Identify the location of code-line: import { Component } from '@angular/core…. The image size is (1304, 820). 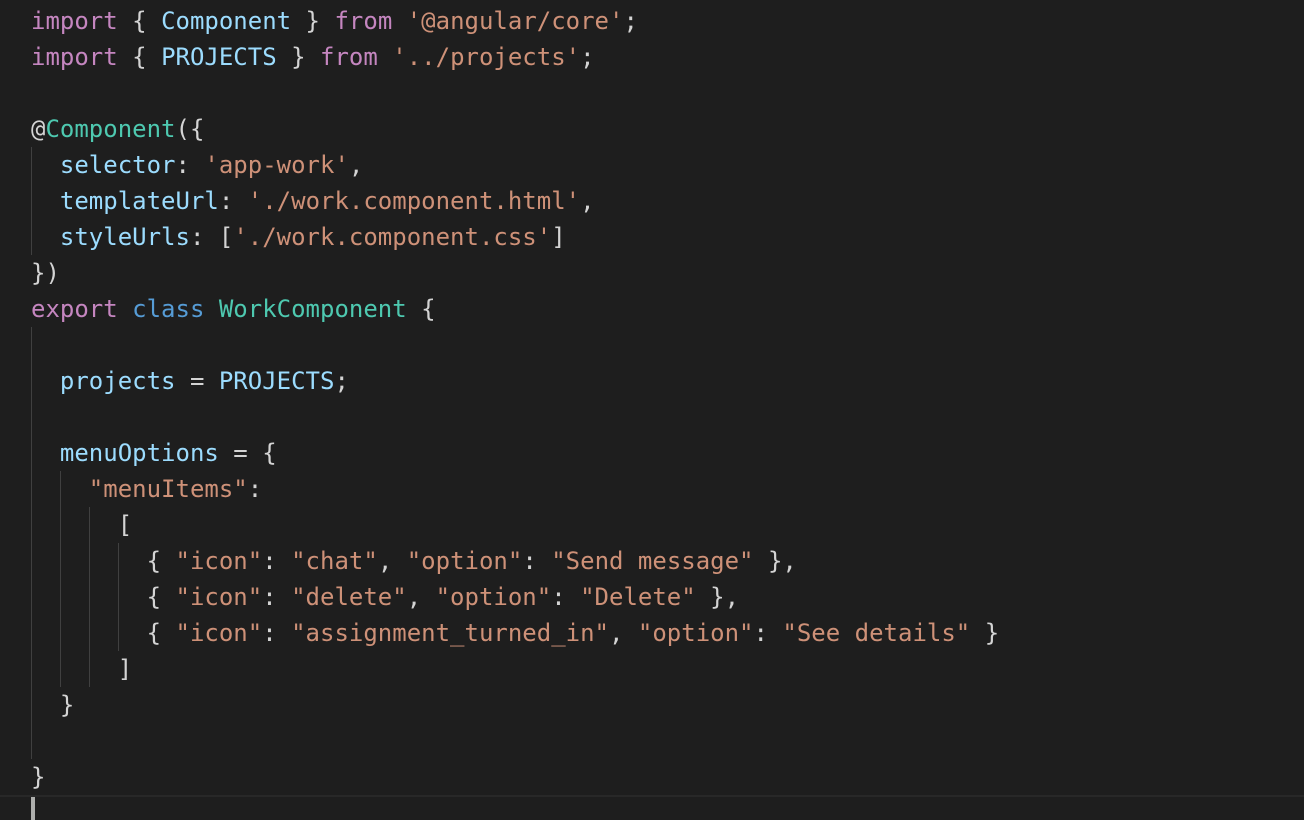
(515, 21).